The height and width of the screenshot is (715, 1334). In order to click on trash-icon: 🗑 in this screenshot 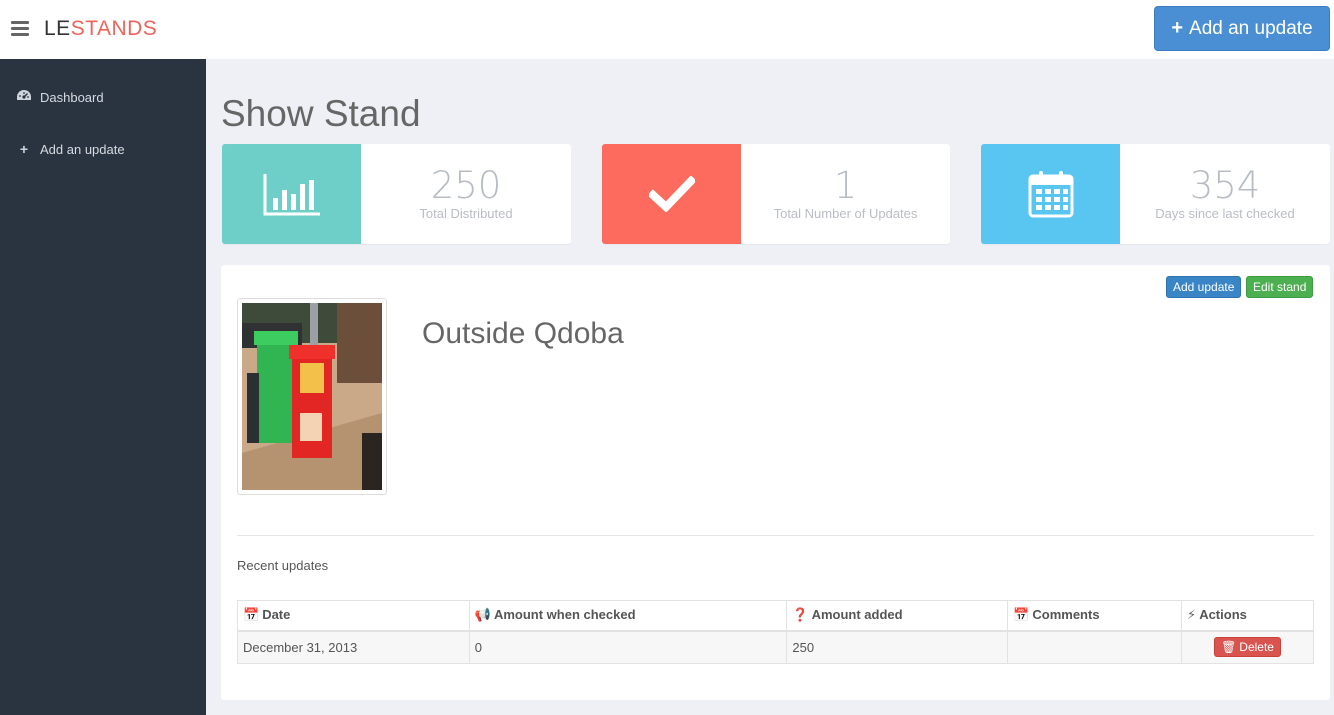, I will do `click(1229, 647)`.